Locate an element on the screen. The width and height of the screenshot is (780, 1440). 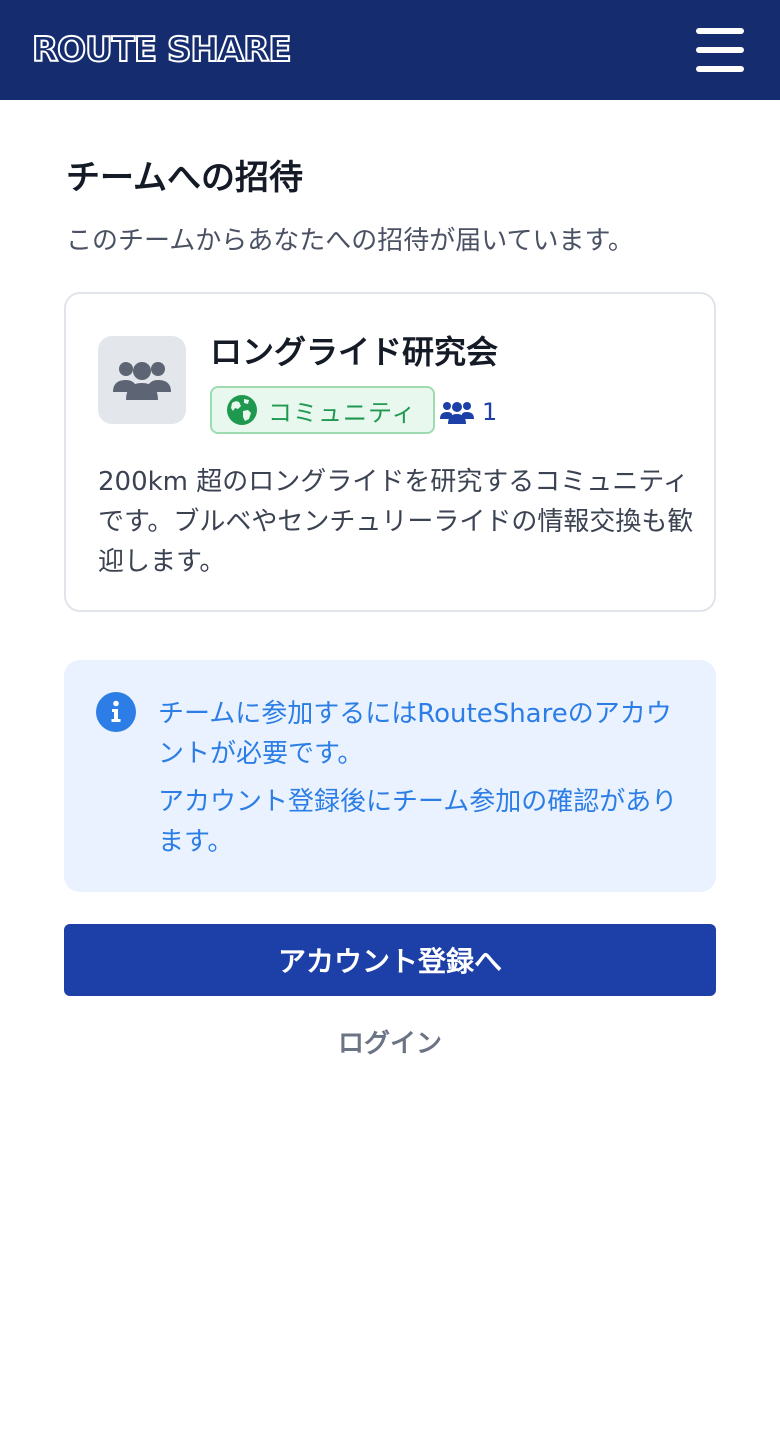
page-subtitle: このチームからあなたへの招待が届いています。 is located at coordinates (350, 241).